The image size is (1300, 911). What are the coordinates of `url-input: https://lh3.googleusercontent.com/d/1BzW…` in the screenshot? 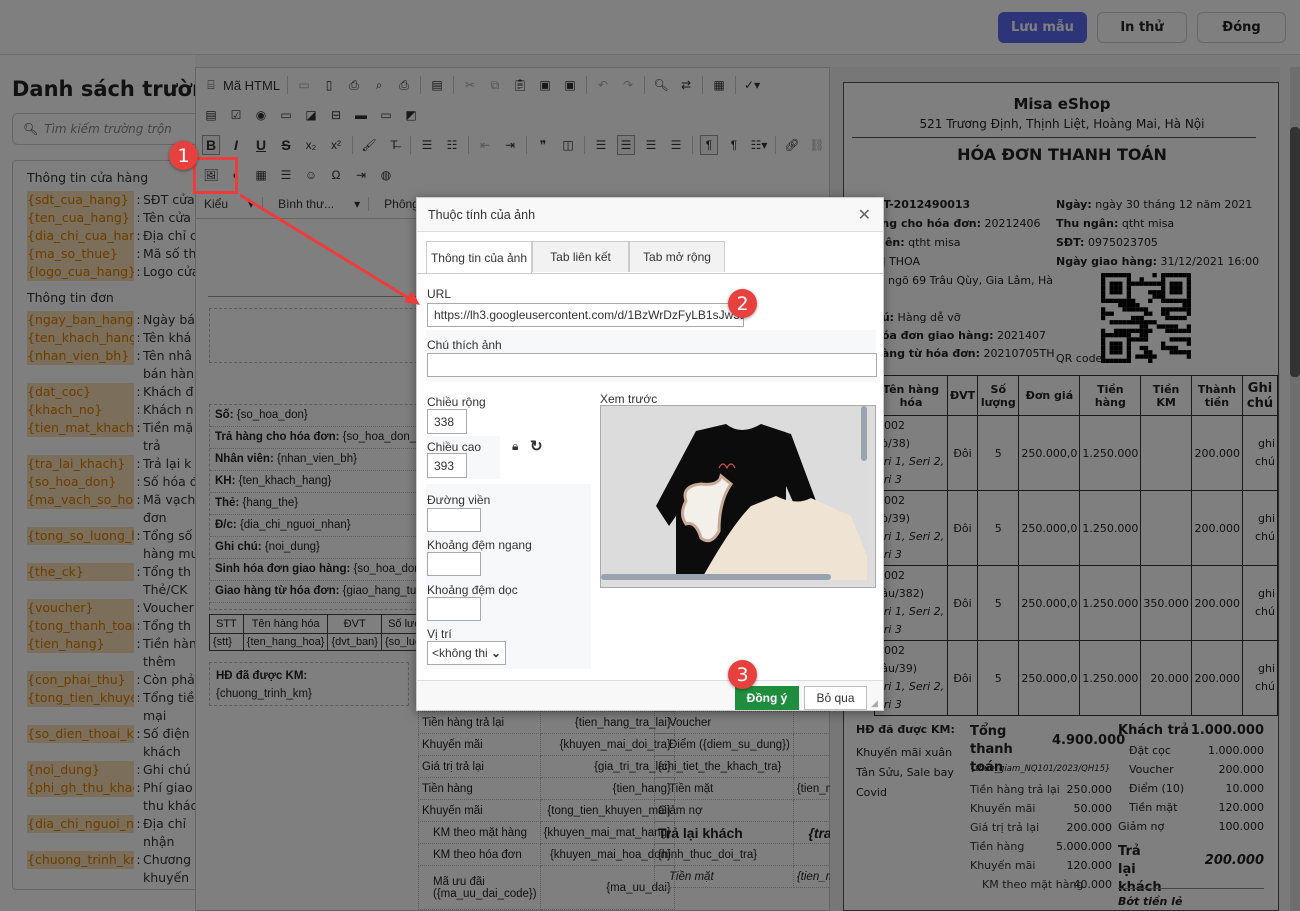 It's located at (585, 315).